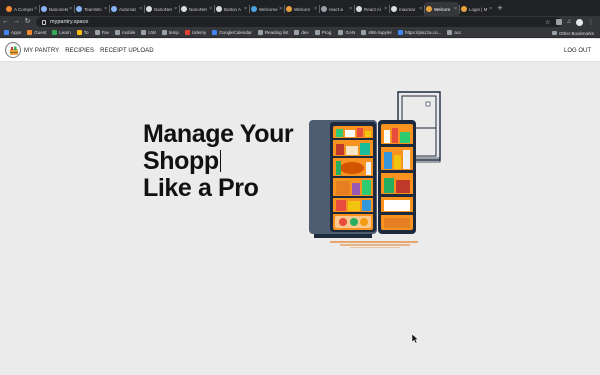 The image size is (600, 375). Describe the element at coordinates (199, 32) in the screenshot. I see `bookmark-label: Udemy` at that location.